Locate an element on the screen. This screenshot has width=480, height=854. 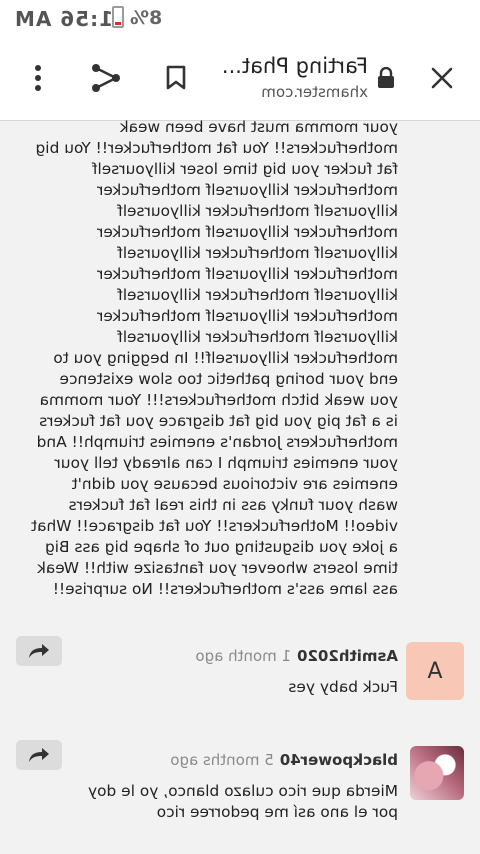
avatar is located at coordinates (437, 773).